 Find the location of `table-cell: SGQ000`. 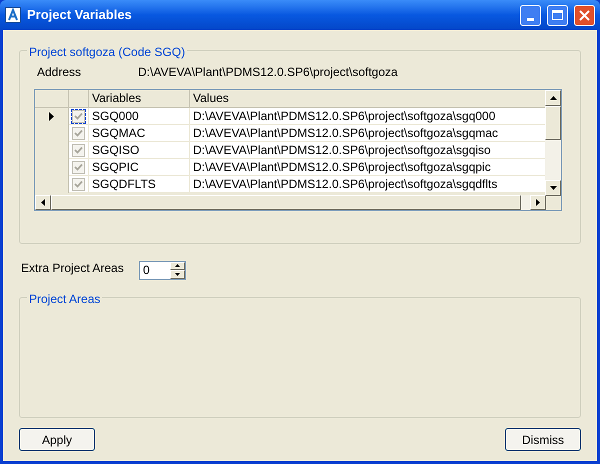

table-cell: SGQ000 is located at coordinates (139, 116).